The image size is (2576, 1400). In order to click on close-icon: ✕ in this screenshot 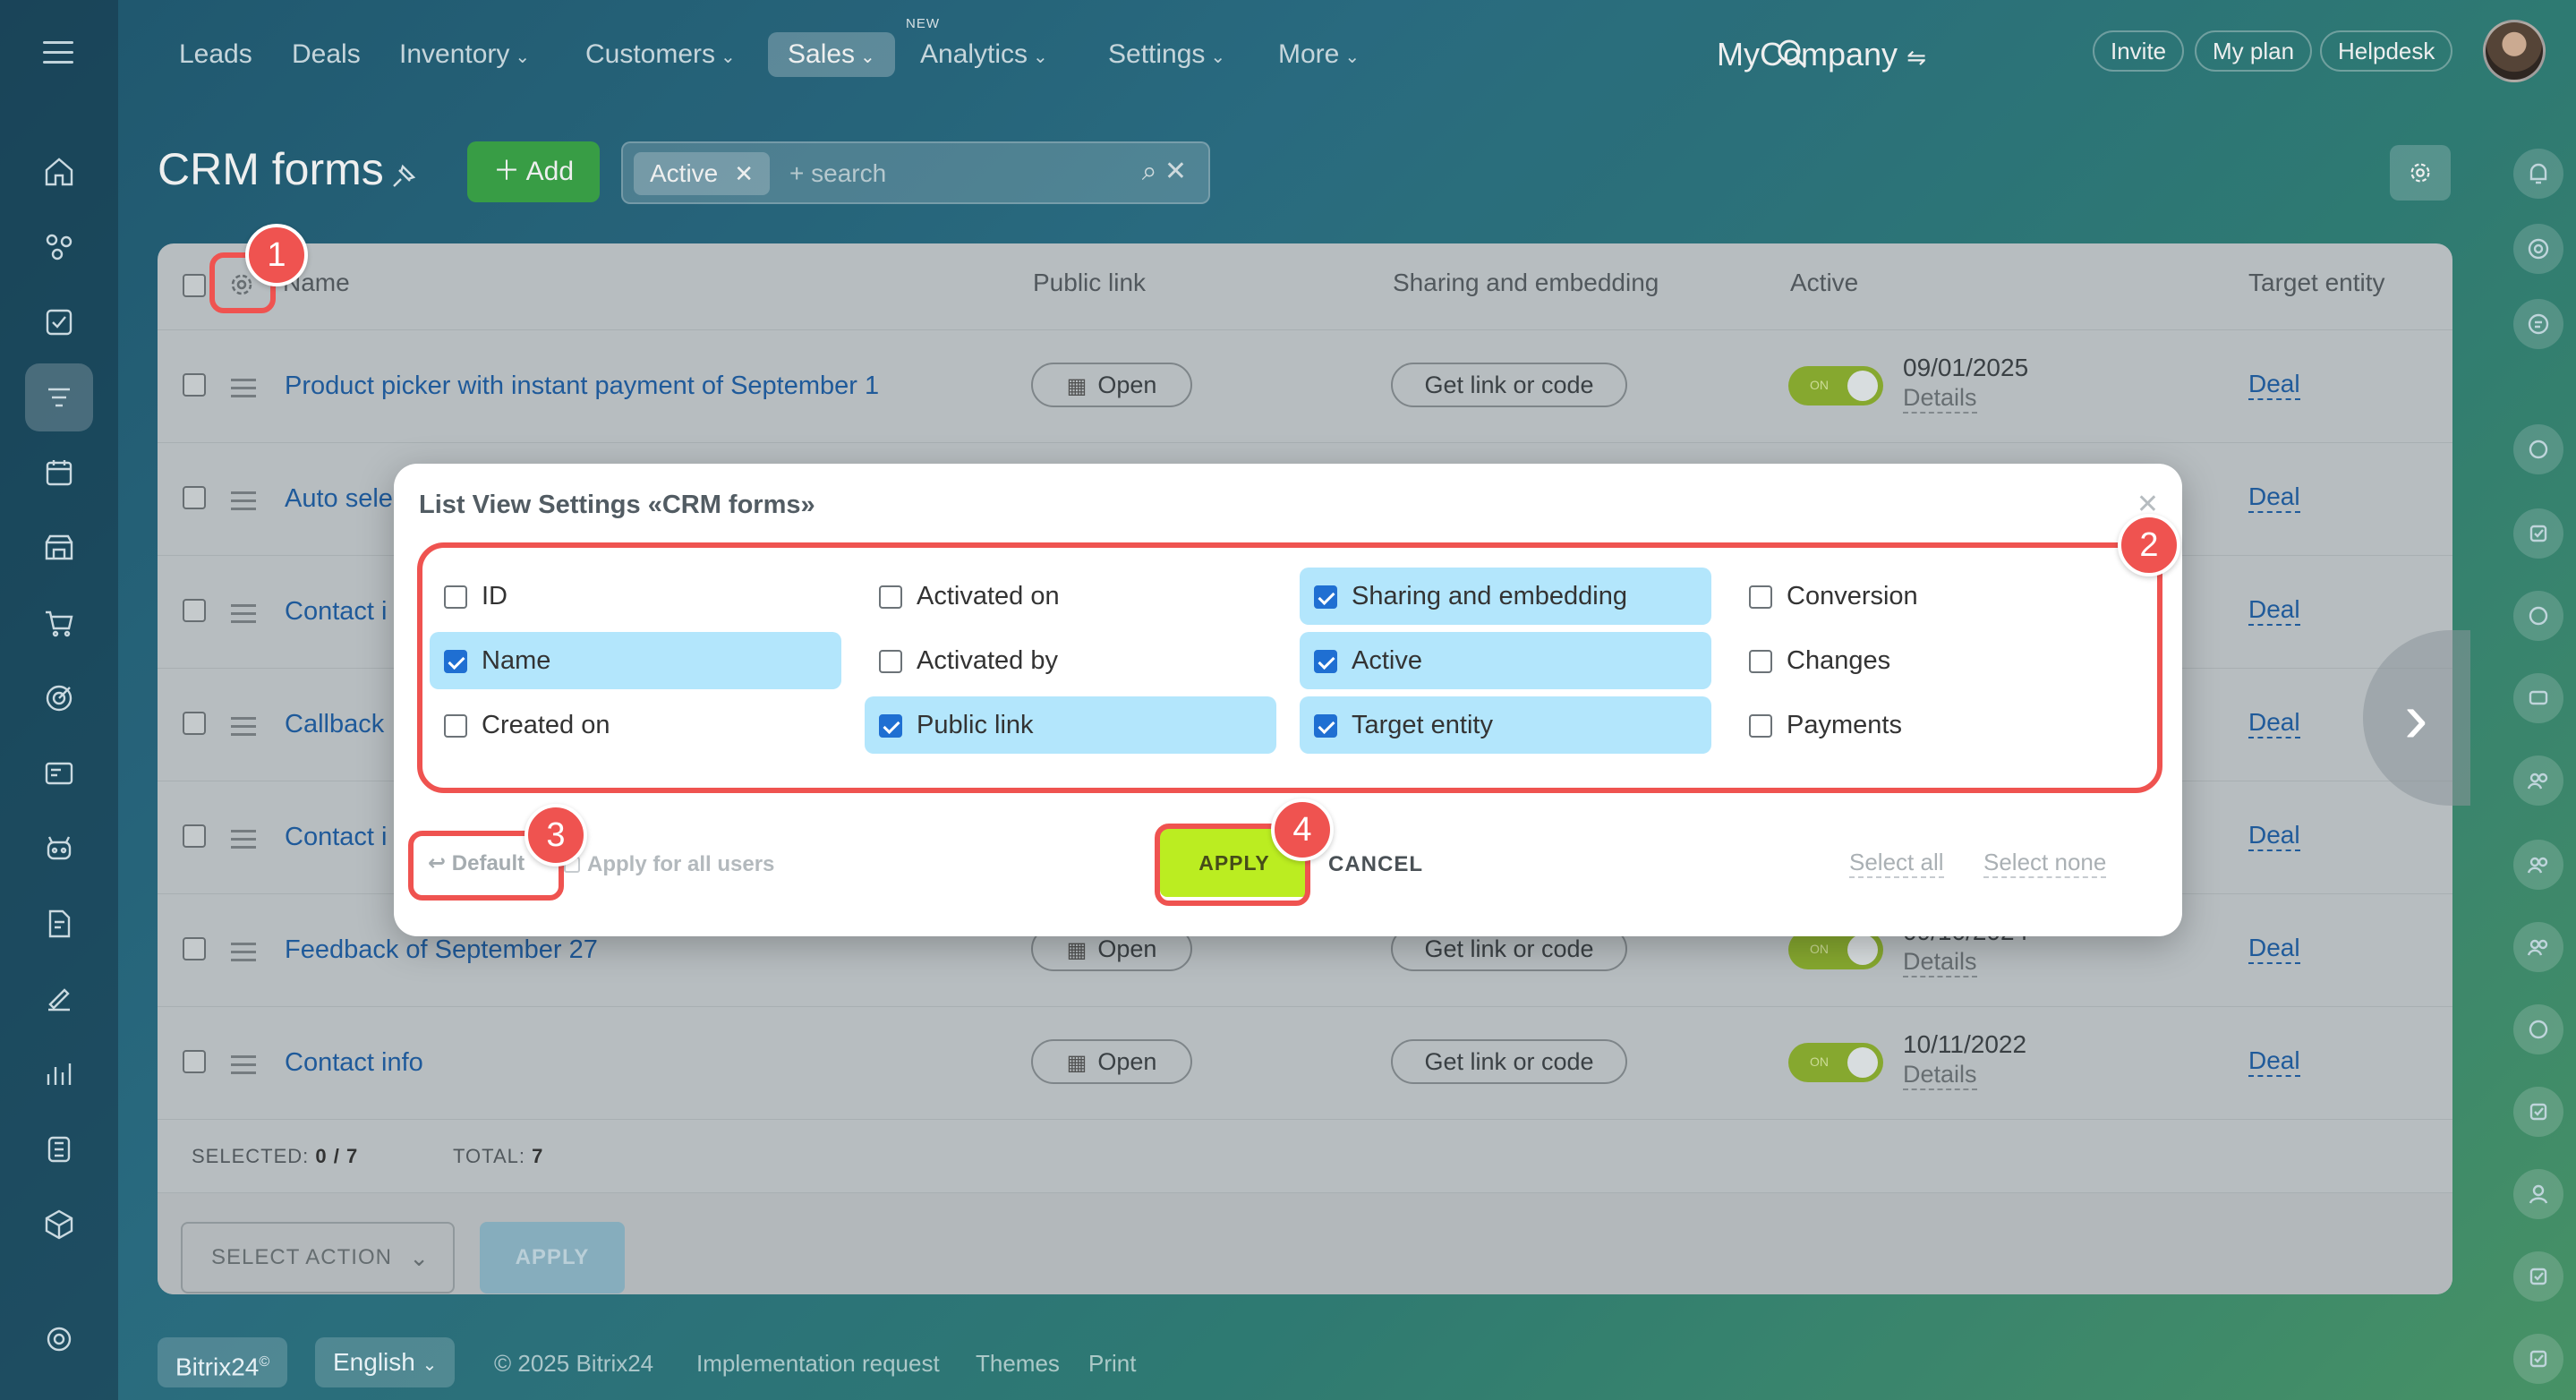, I will do `click(744, 173)`.